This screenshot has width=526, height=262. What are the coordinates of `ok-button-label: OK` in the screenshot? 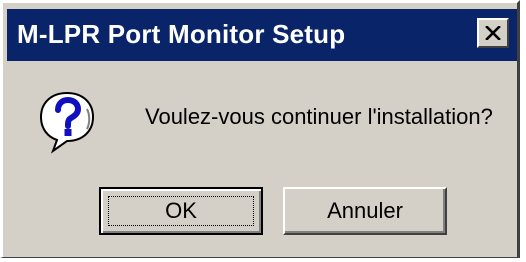 It's located at (181, 210).